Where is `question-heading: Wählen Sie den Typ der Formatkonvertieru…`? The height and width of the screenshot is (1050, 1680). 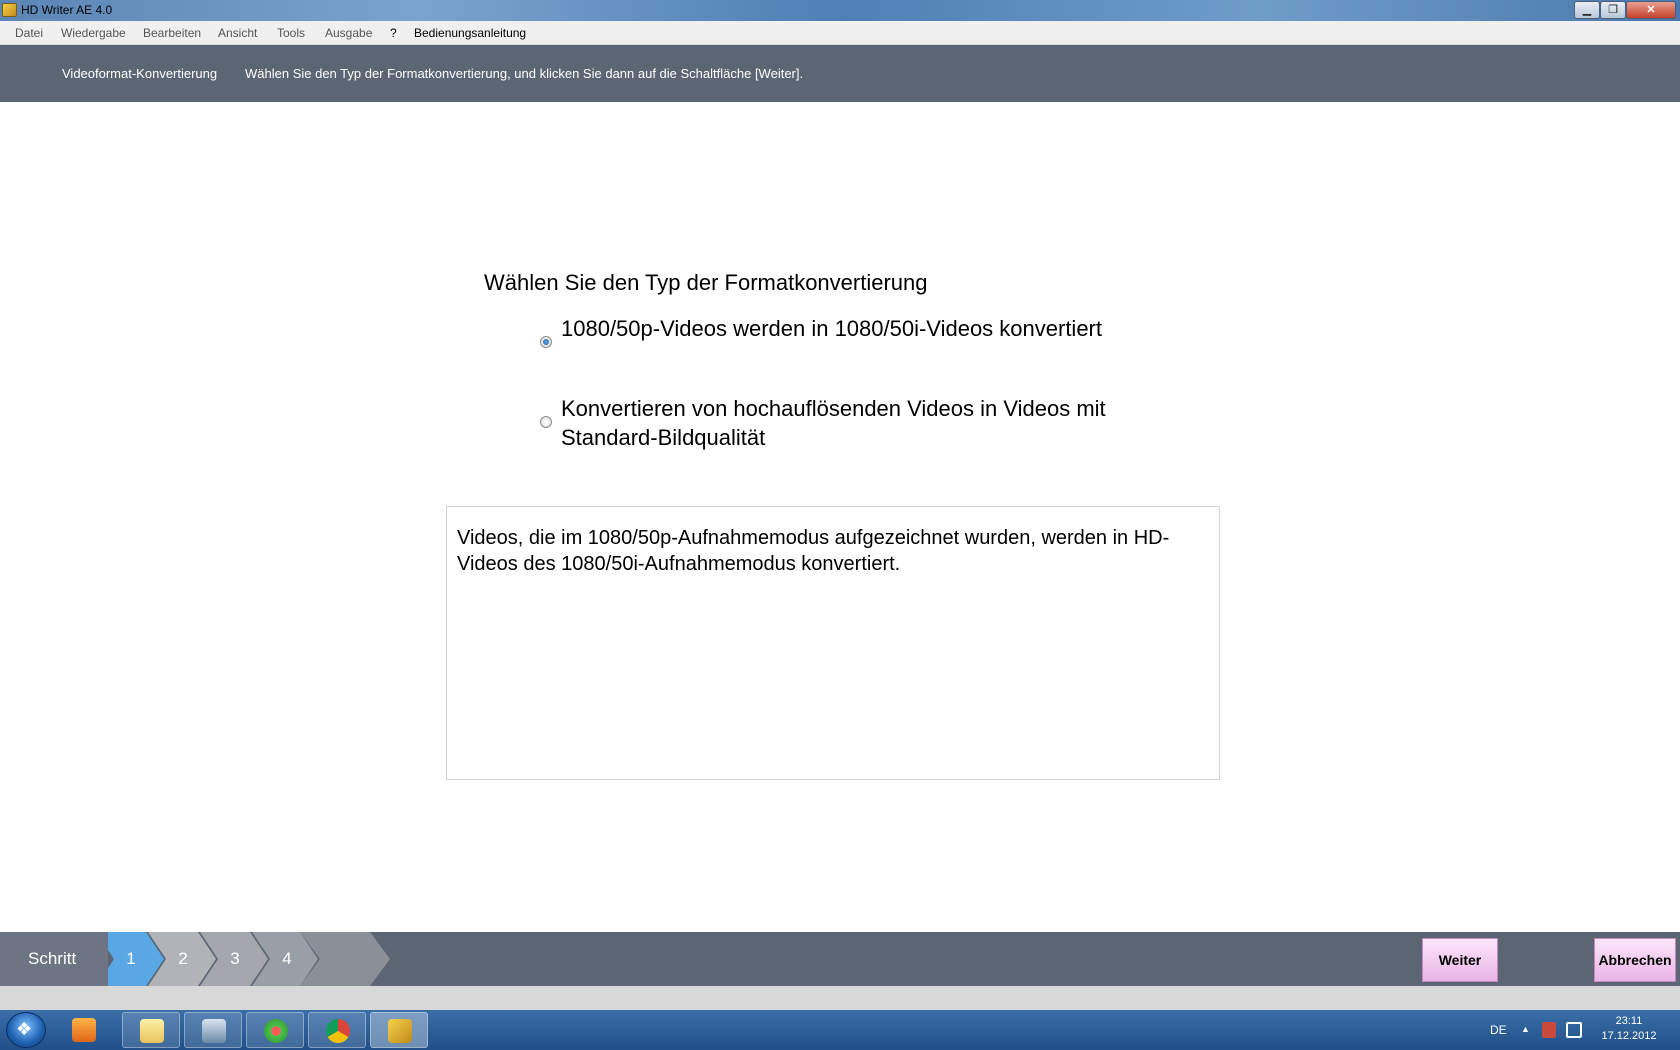
question-heading: Wählen Sie den Typ der Formatkonvertieru… is located at coordinates (706, 282).